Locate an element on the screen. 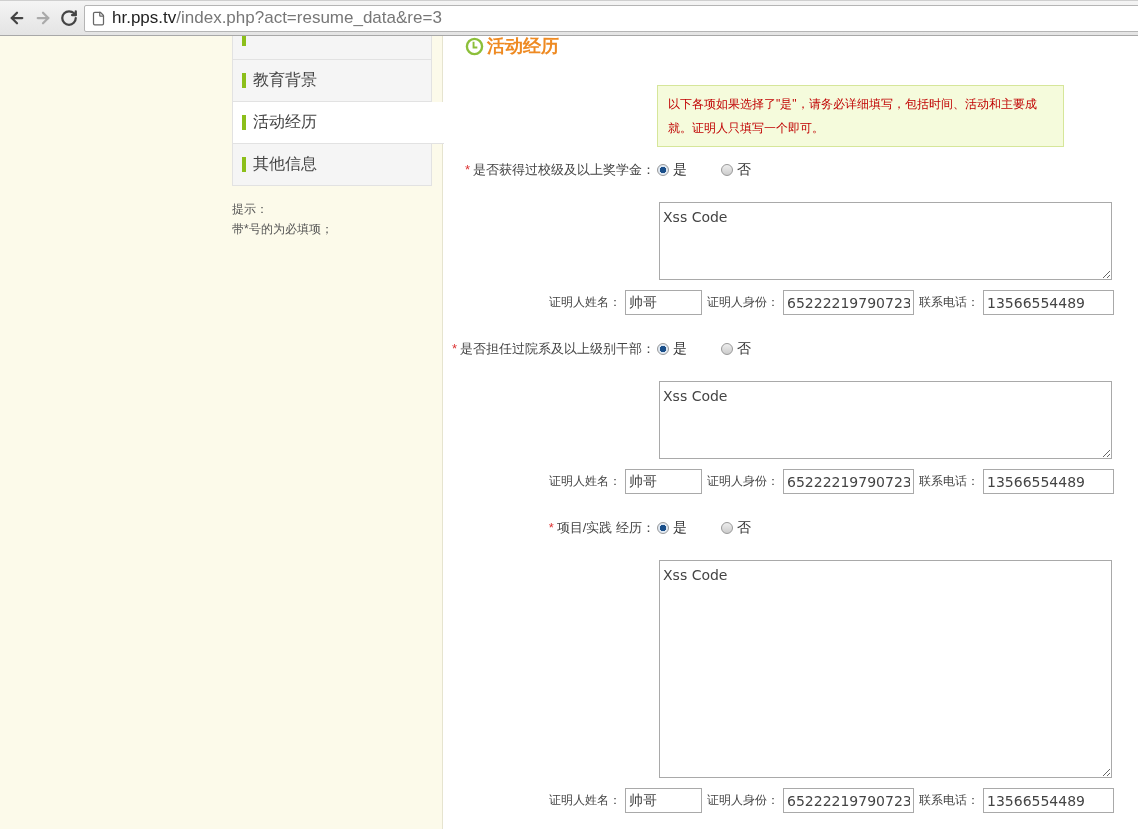 The width and height of the screenshot is (1138, 829). sidebar-item: 教育背景 is located at coordinates (332, 81).